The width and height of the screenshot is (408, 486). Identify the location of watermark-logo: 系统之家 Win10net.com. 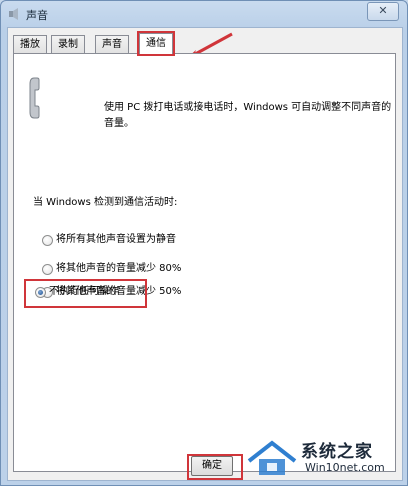
(325, 457).